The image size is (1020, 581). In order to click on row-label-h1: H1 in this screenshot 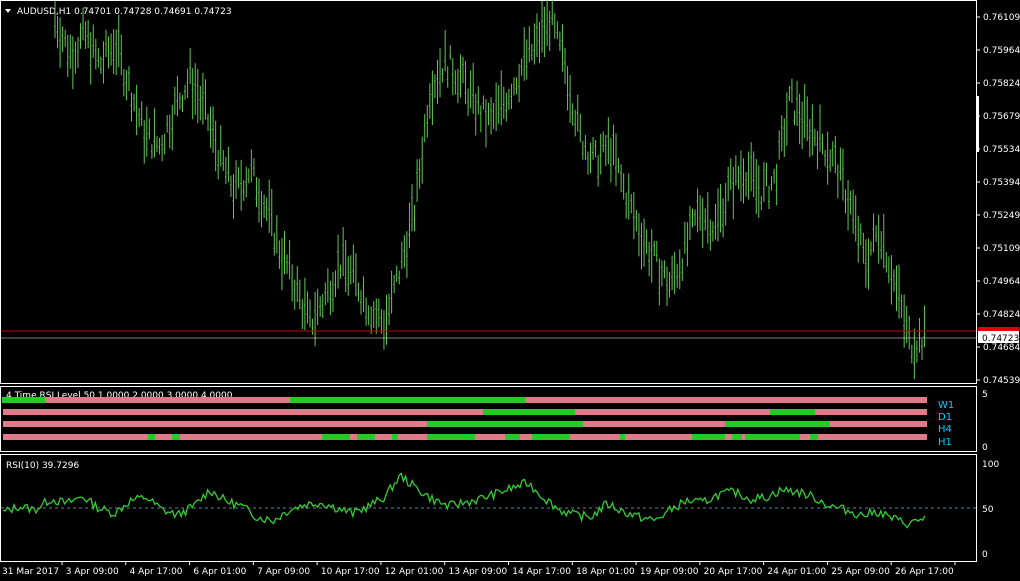, I will do `click(945, 442)`.